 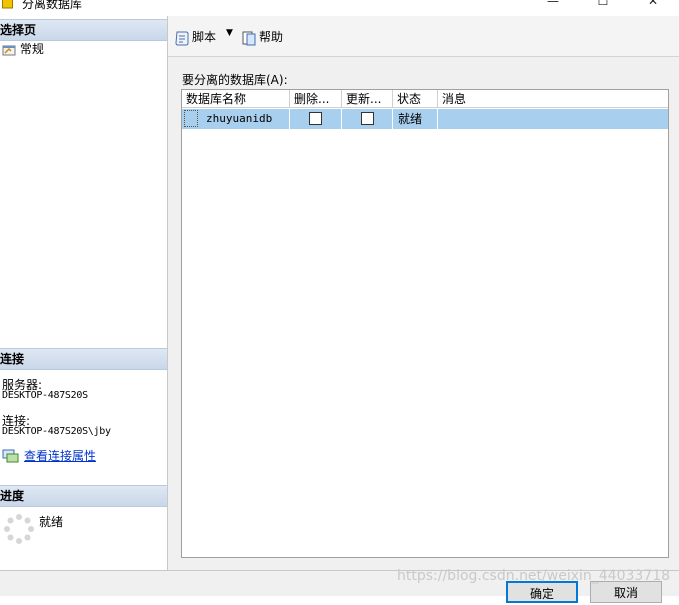 What do you see at coordinates (10, 456) in the screenshot?
I see `connection-properties-icon` at bounding box center [10, 456].